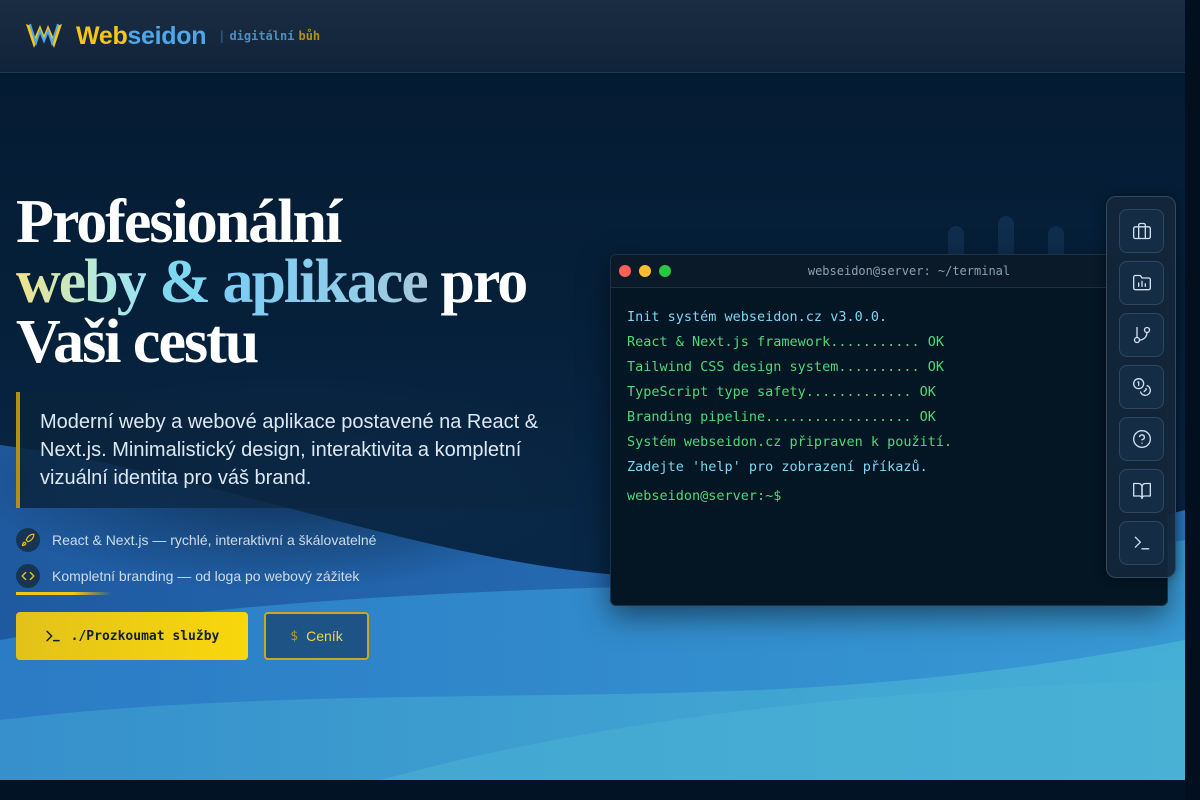 The width and height of the screenshot is (1200, 800). What do you see at coordinates (325, 282) in the screenshot?
I see `hero-title-aplikace: aplikace` at bounding box center [325, 282].